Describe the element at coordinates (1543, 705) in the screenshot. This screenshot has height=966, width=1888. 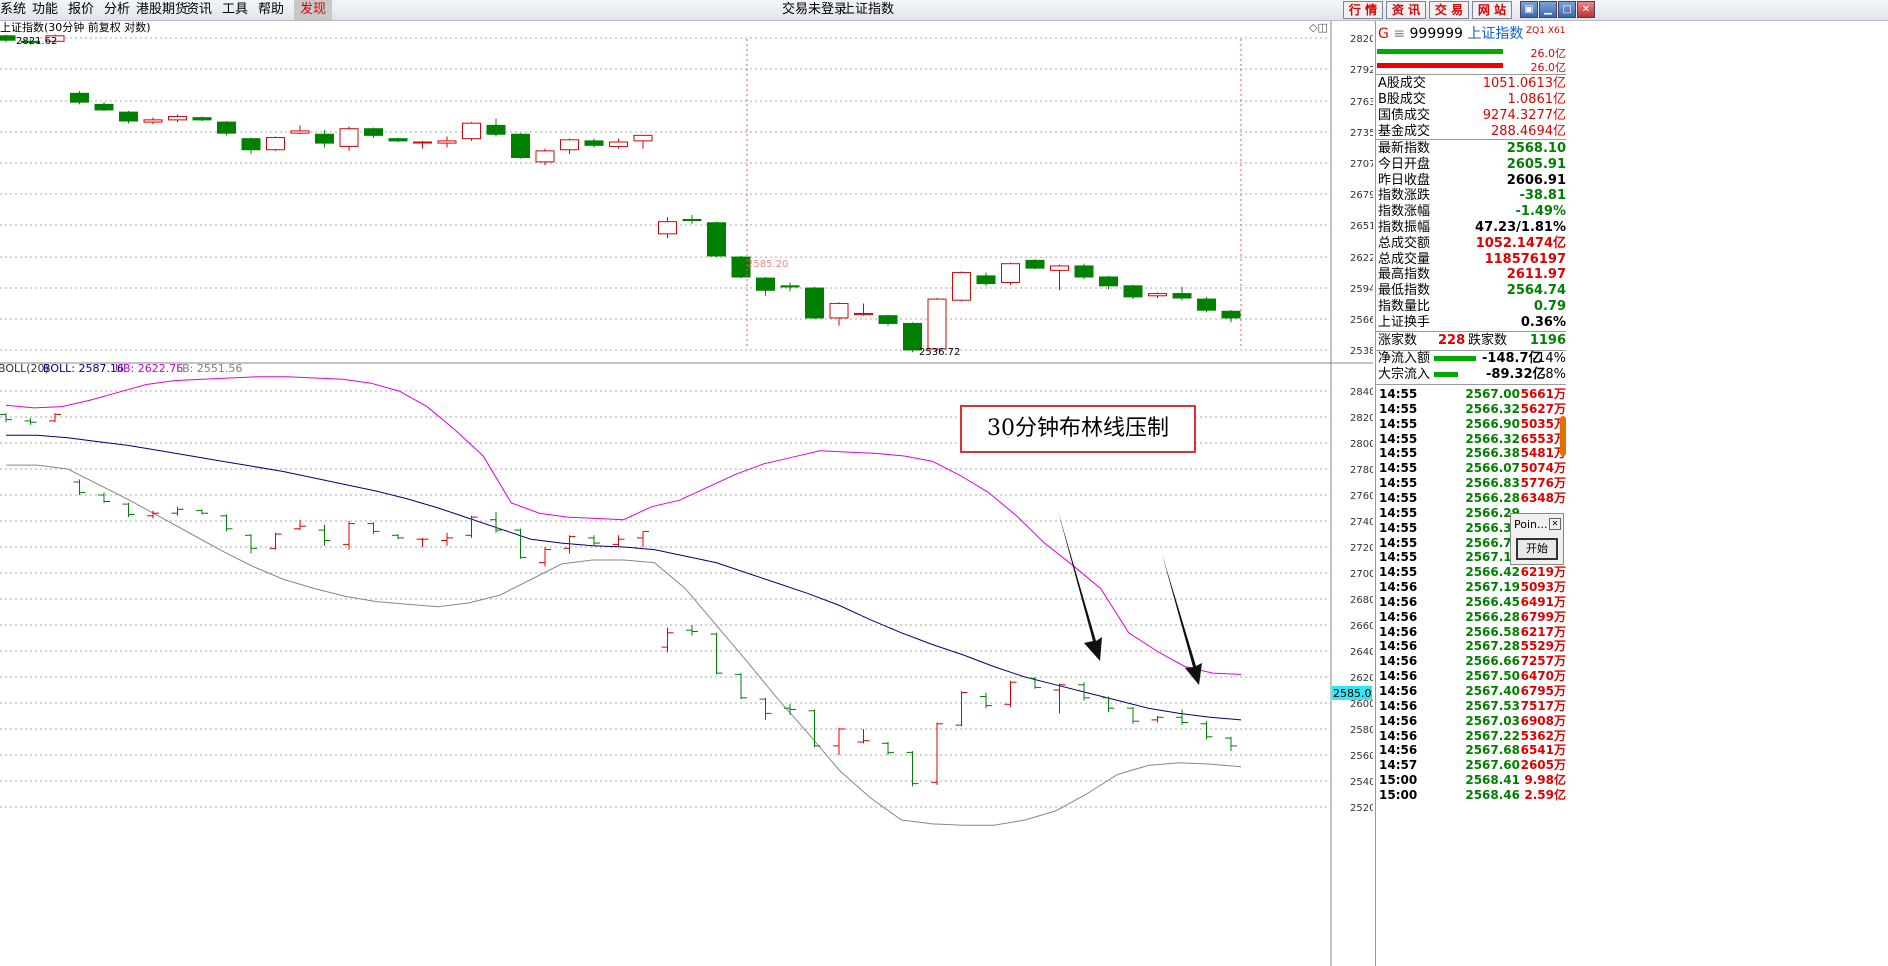
I see `tick-volume: 7517万` at that location.